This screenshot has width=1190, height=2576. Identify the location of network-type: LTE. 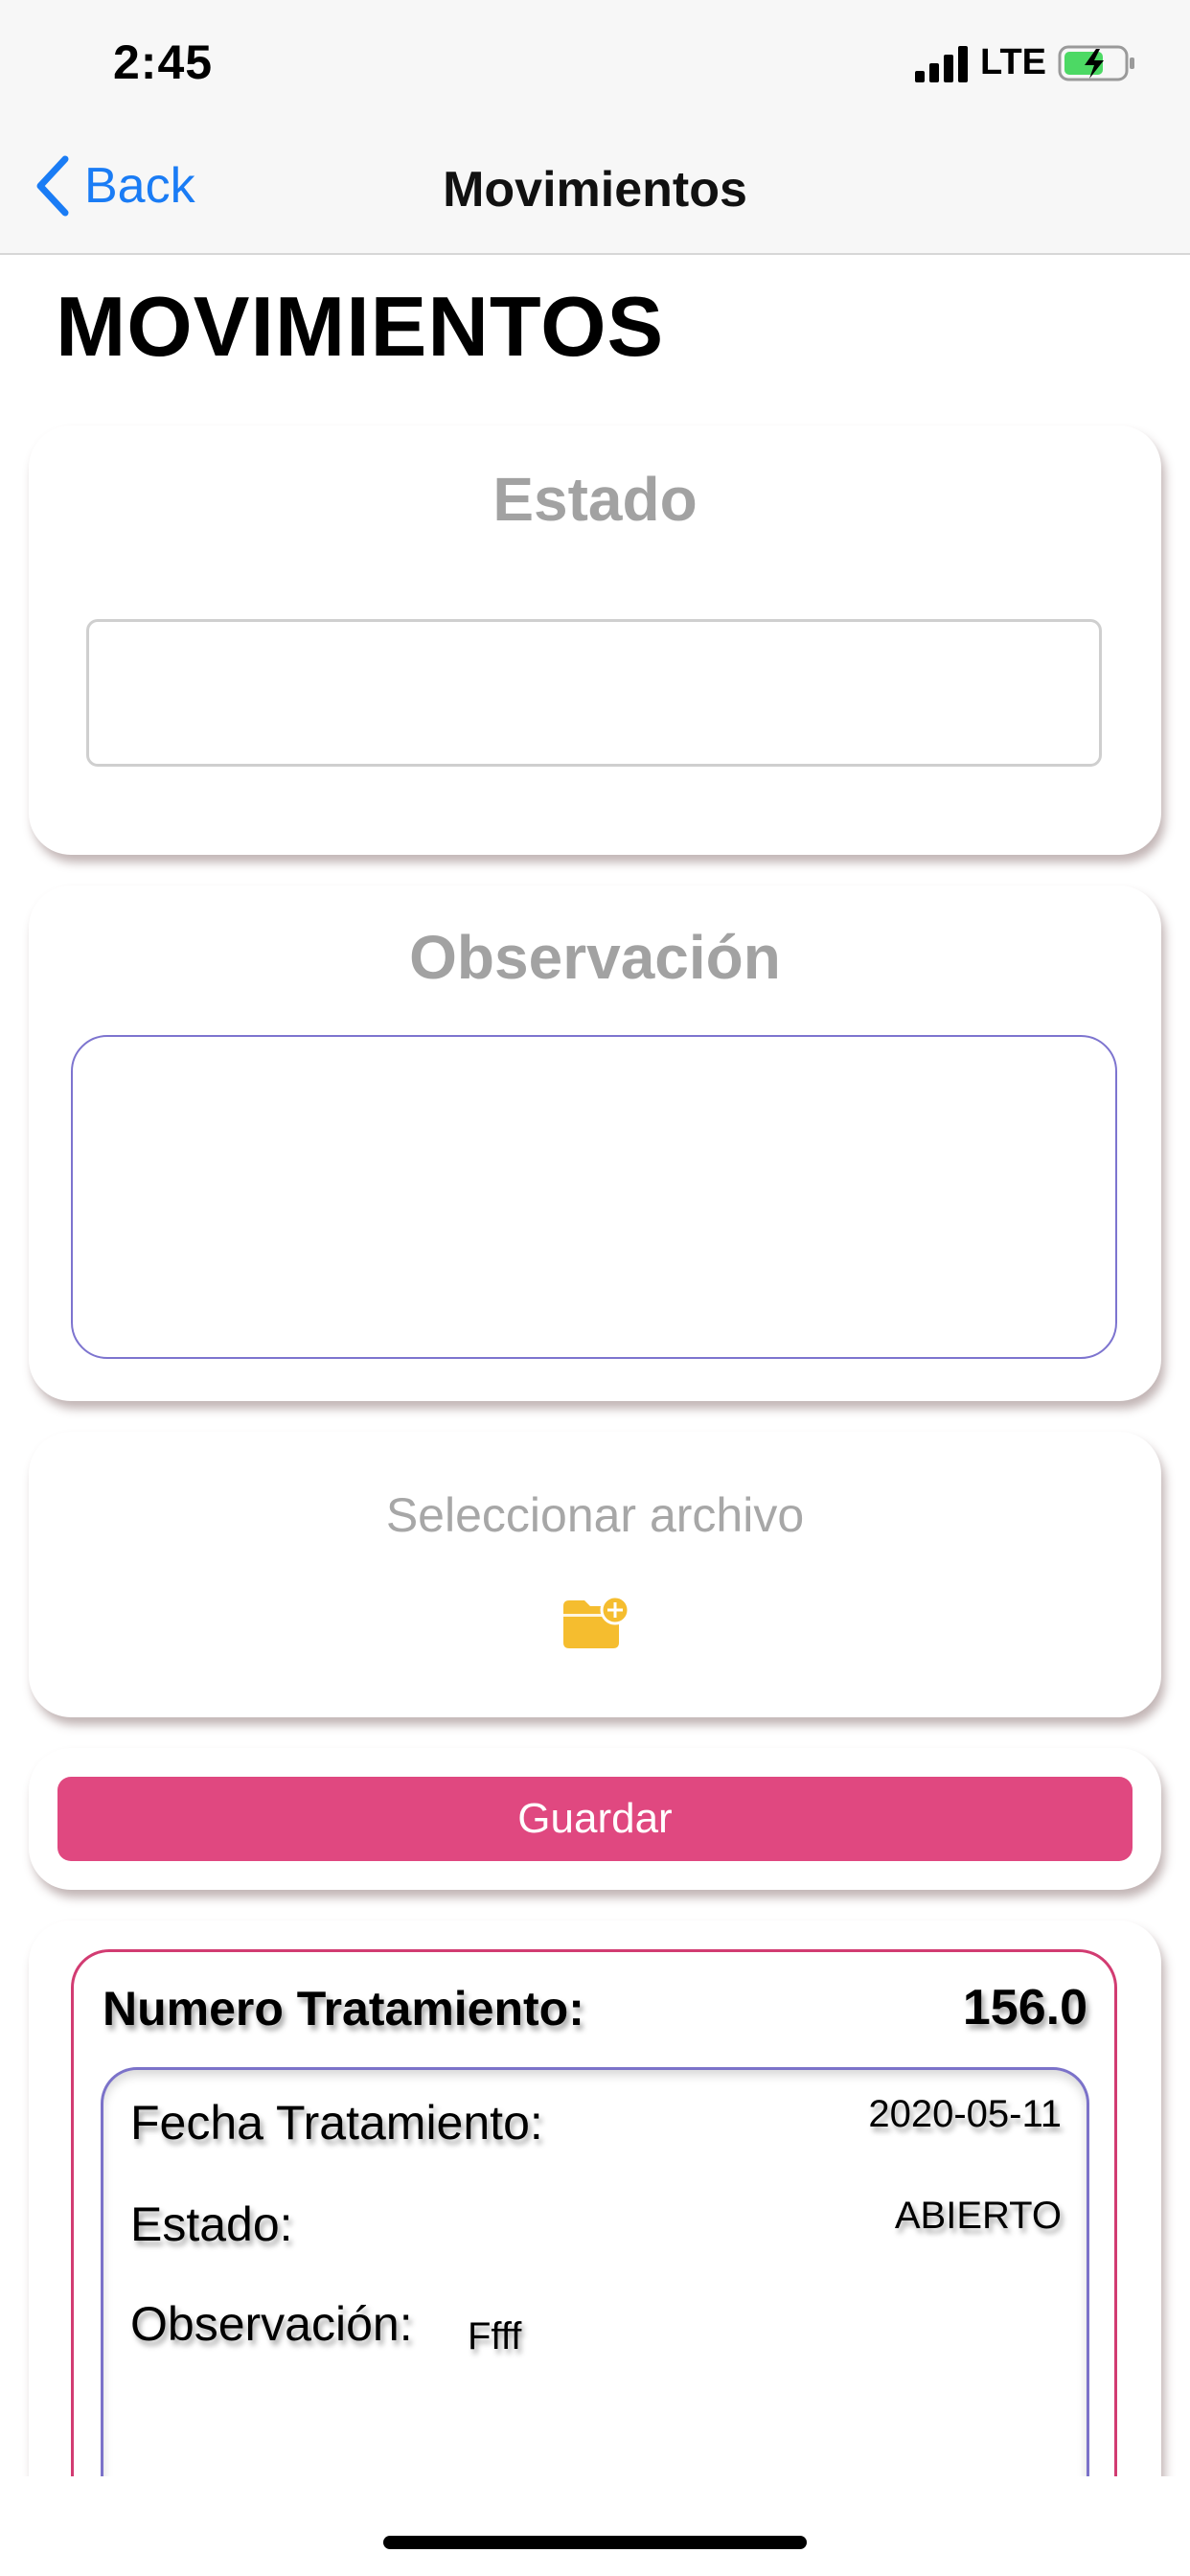
(1013, 62).